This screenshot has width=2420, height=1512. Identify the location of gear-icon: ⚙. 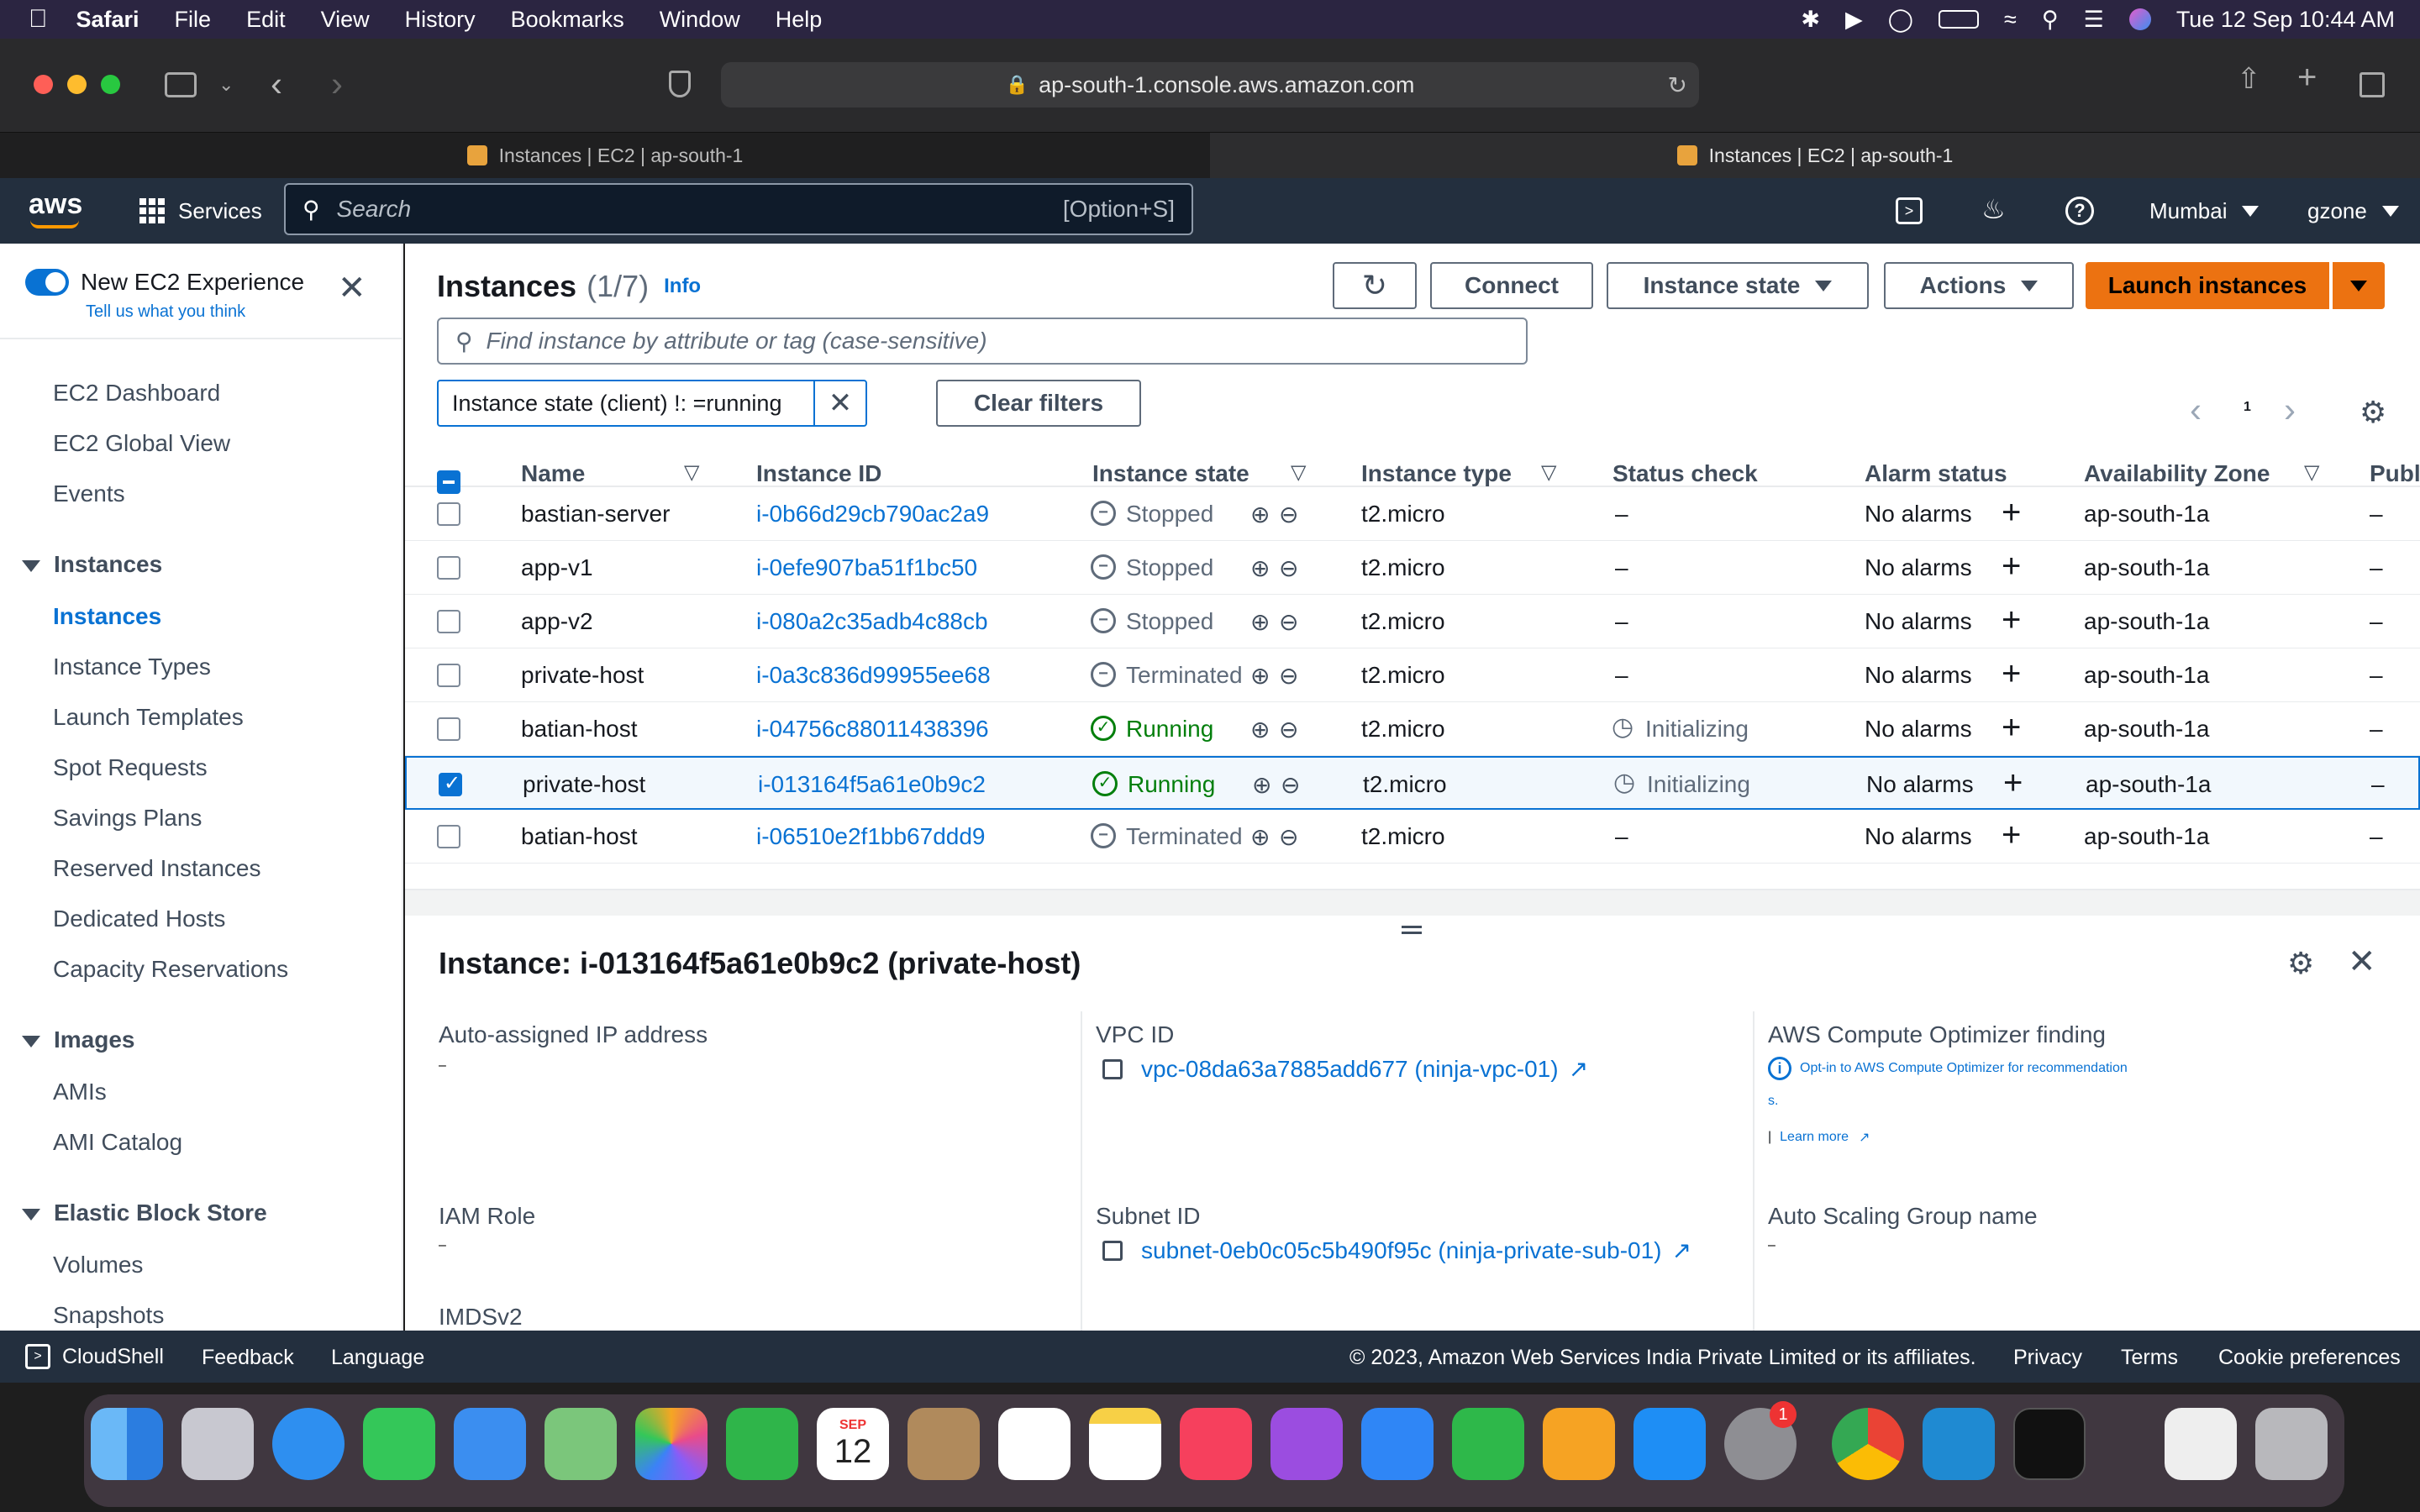
(2373, 412).